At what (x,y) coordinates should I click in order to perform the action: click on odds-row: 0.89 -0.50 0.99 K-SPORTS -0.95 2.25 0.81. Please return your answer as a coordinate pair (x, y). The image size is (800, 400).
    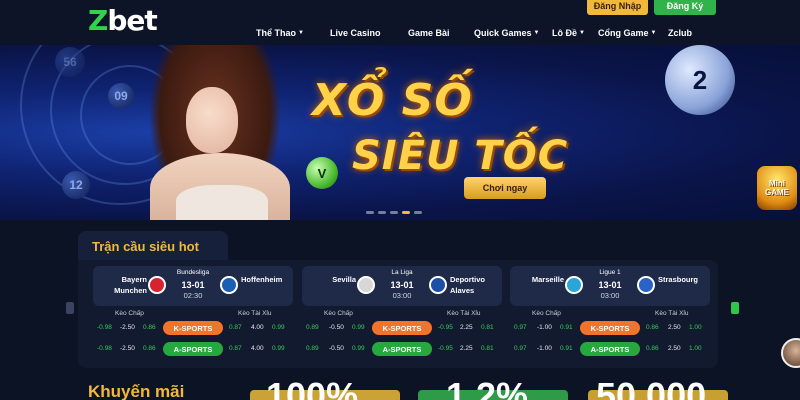
    Looking at the image, I should click on (402, 328).